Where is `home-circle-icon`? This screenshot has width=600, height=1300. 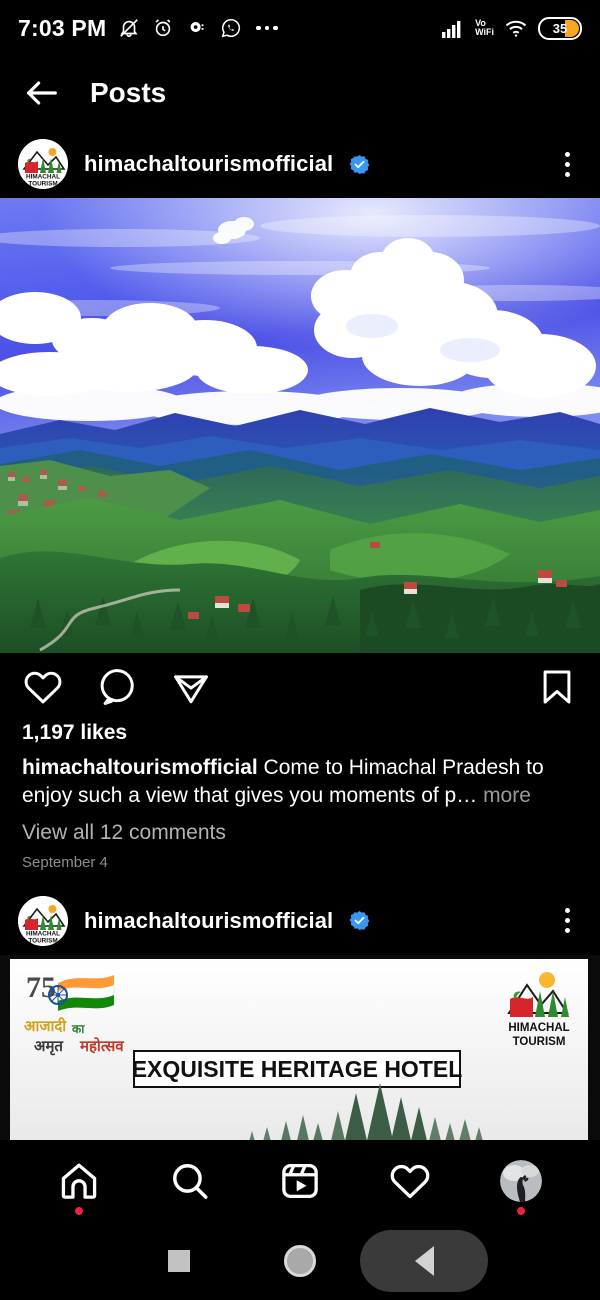 home-circle-icon is located at coordinates (300, 1261).